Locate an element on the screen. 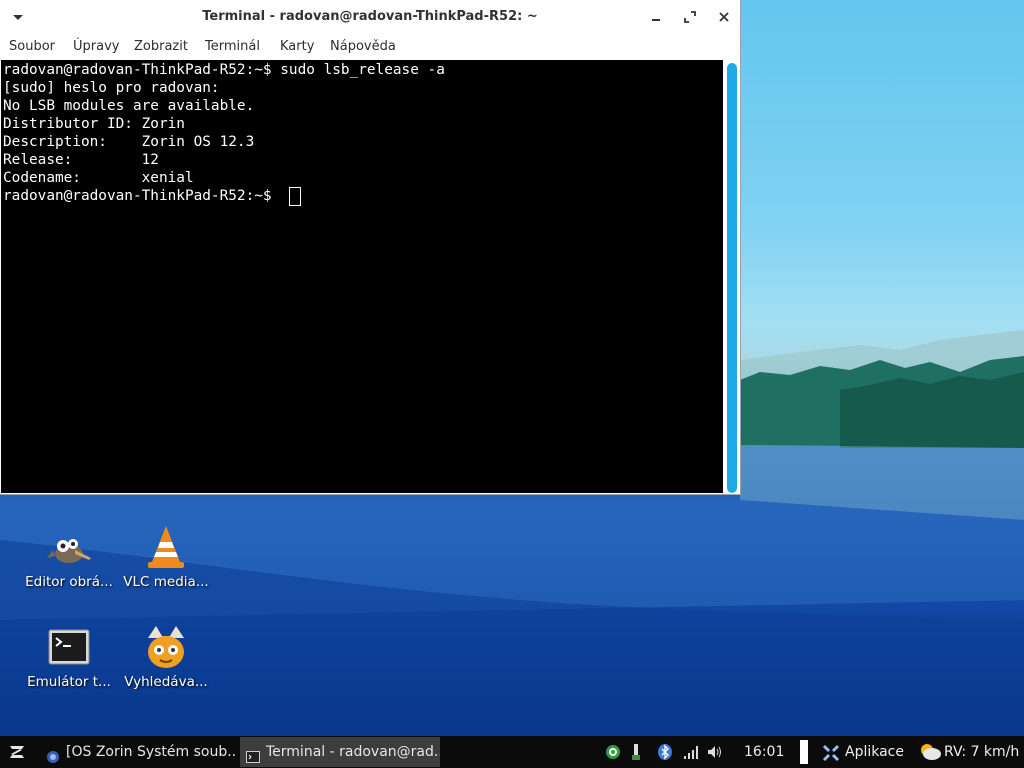  menu-napoveda: Nápověda is located at coordinates (363, 46).